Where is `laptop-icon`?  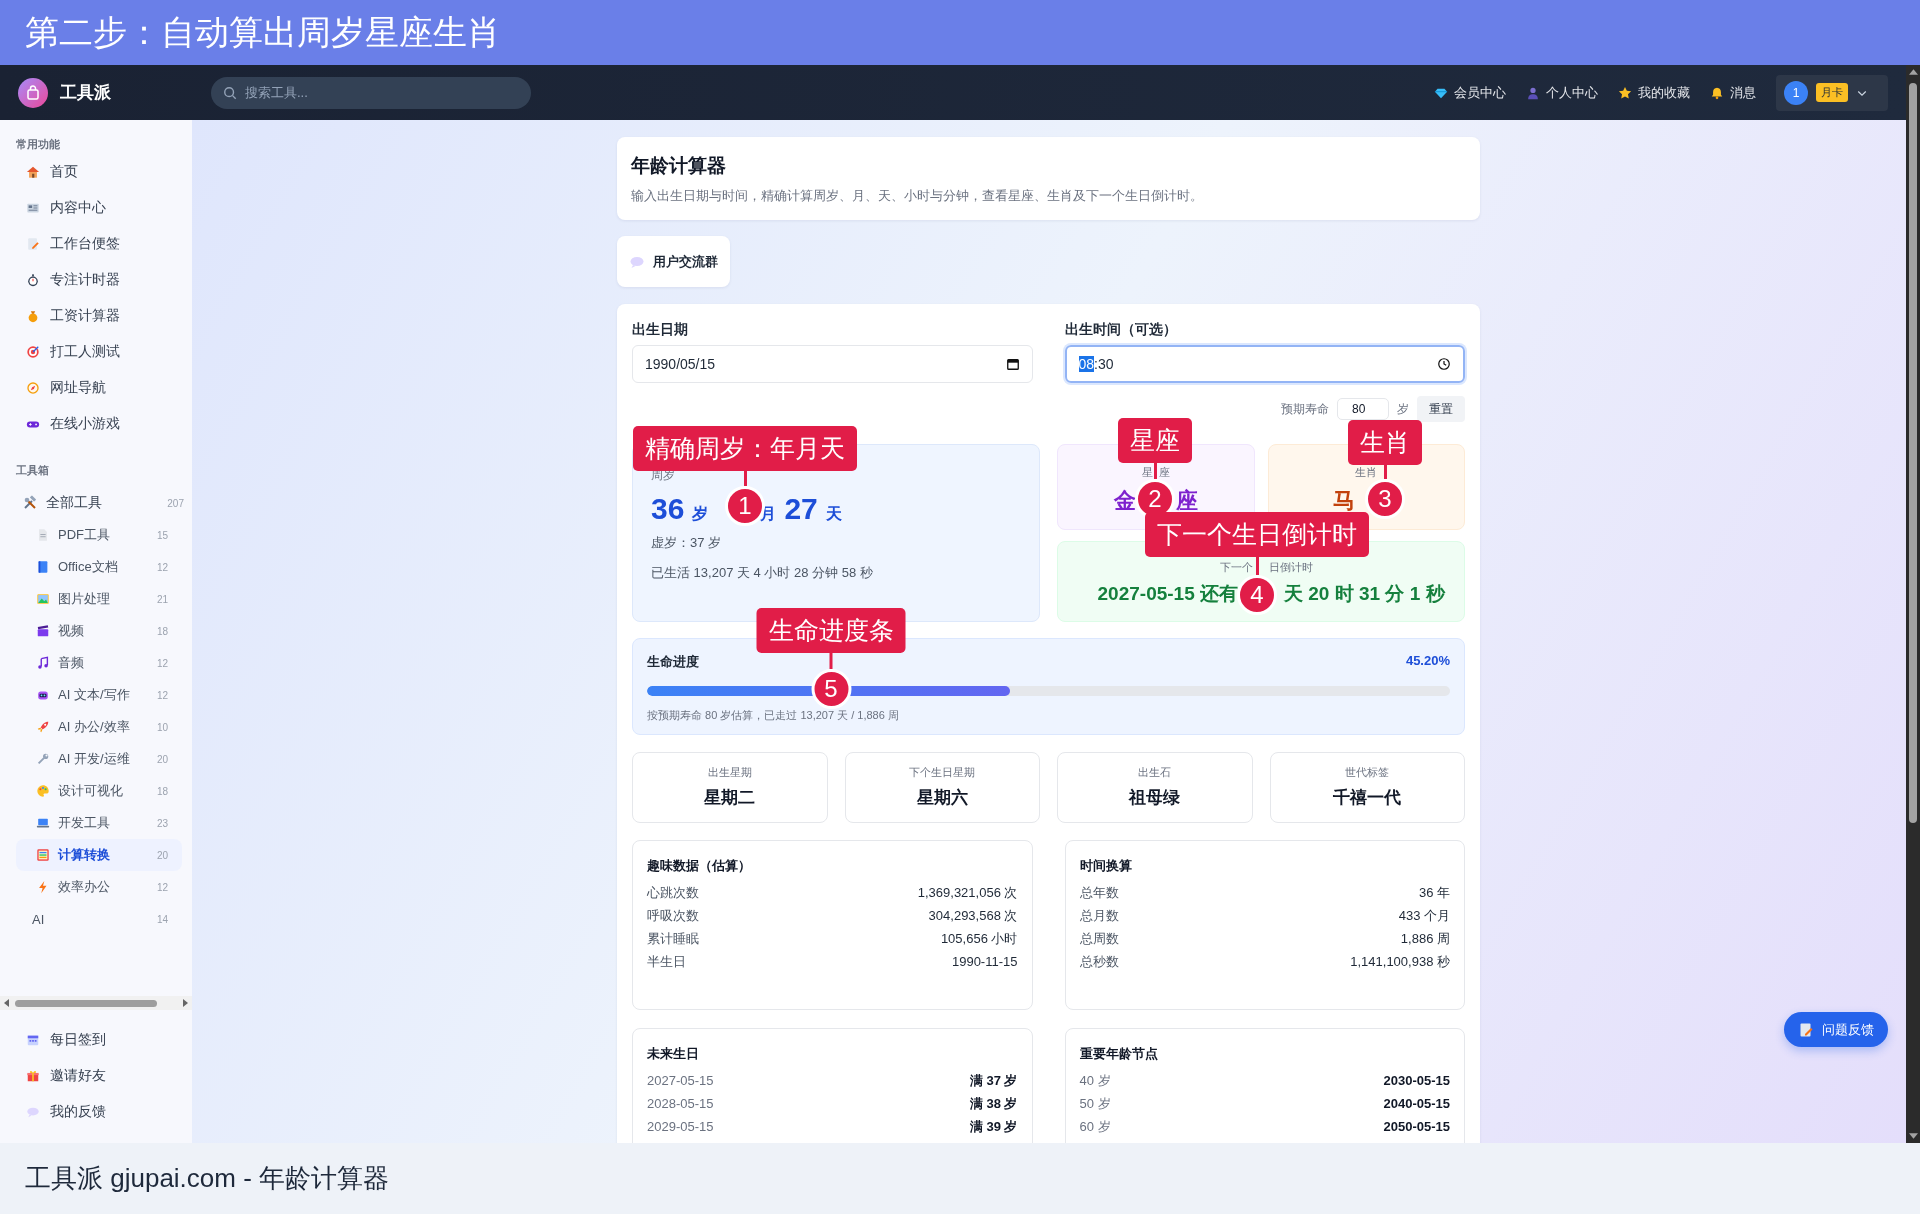 laptop-icon is located at coordinates (43, 823).